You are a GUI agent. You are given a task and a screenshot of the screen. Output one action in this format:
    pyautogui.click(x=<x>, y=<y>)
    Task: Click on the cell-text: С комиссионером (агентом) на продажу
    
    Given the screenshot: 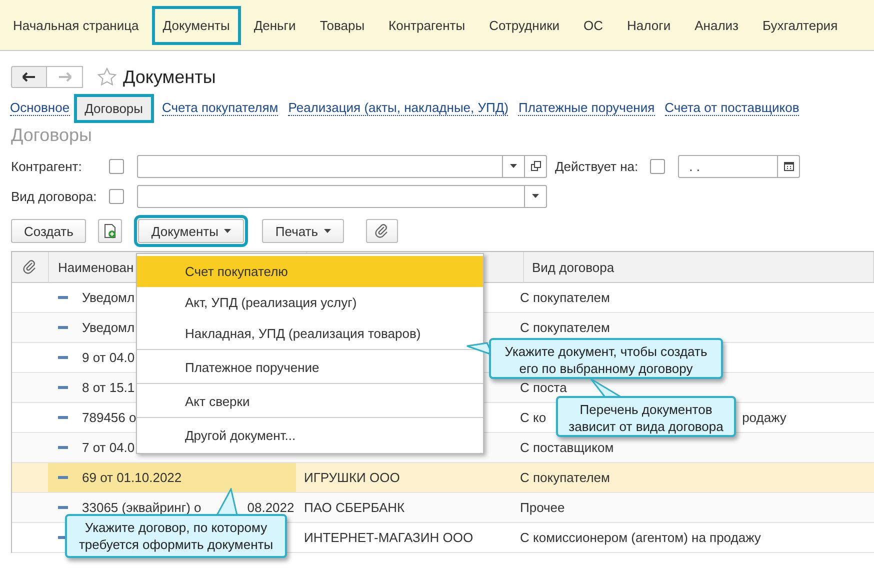 What is the action you would take?
    pyautogui.click(x=640, y=537)
    